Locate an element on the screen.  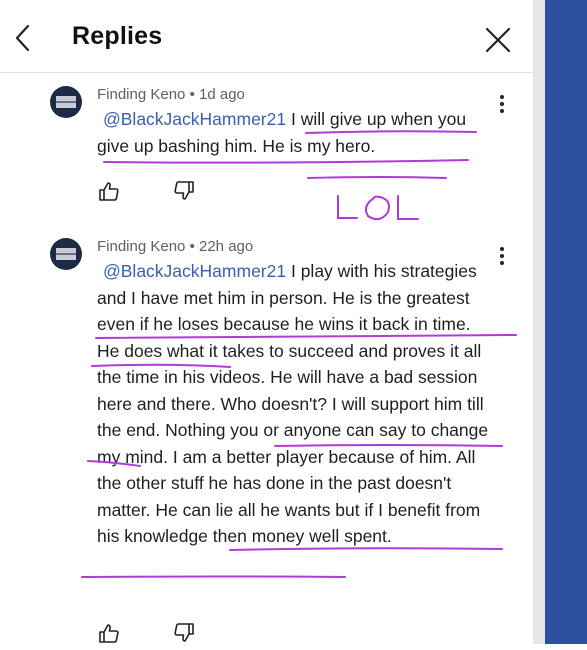
close-icon is located at coordinates (498, 40).